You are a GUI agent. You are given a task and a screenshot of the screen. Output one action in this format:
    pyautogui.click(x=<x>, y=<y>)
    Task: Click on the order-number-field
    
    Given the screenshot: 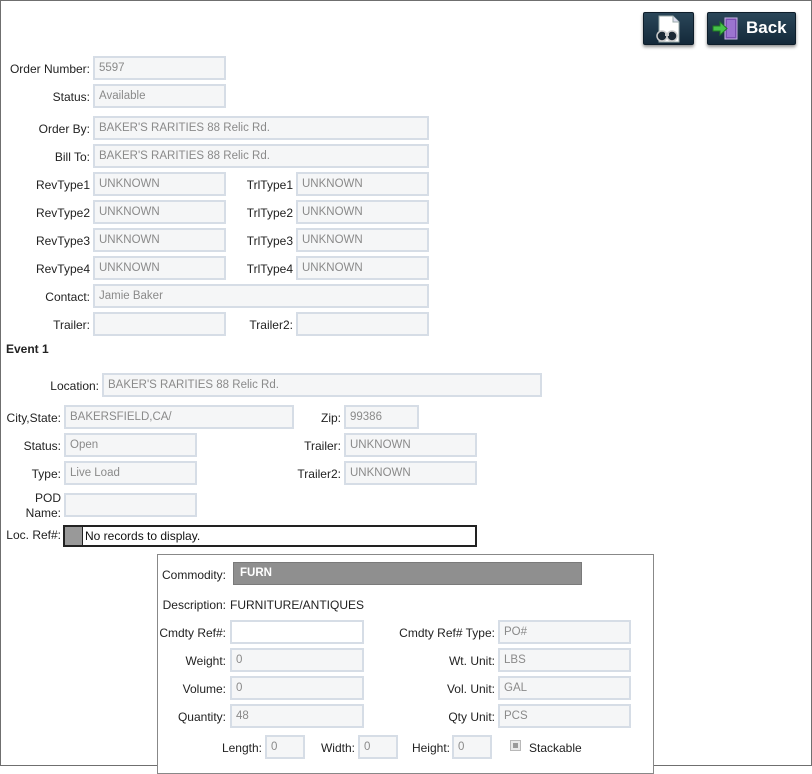 What is the action you would take?
    pyautogui.click(x=159, y=68)
    